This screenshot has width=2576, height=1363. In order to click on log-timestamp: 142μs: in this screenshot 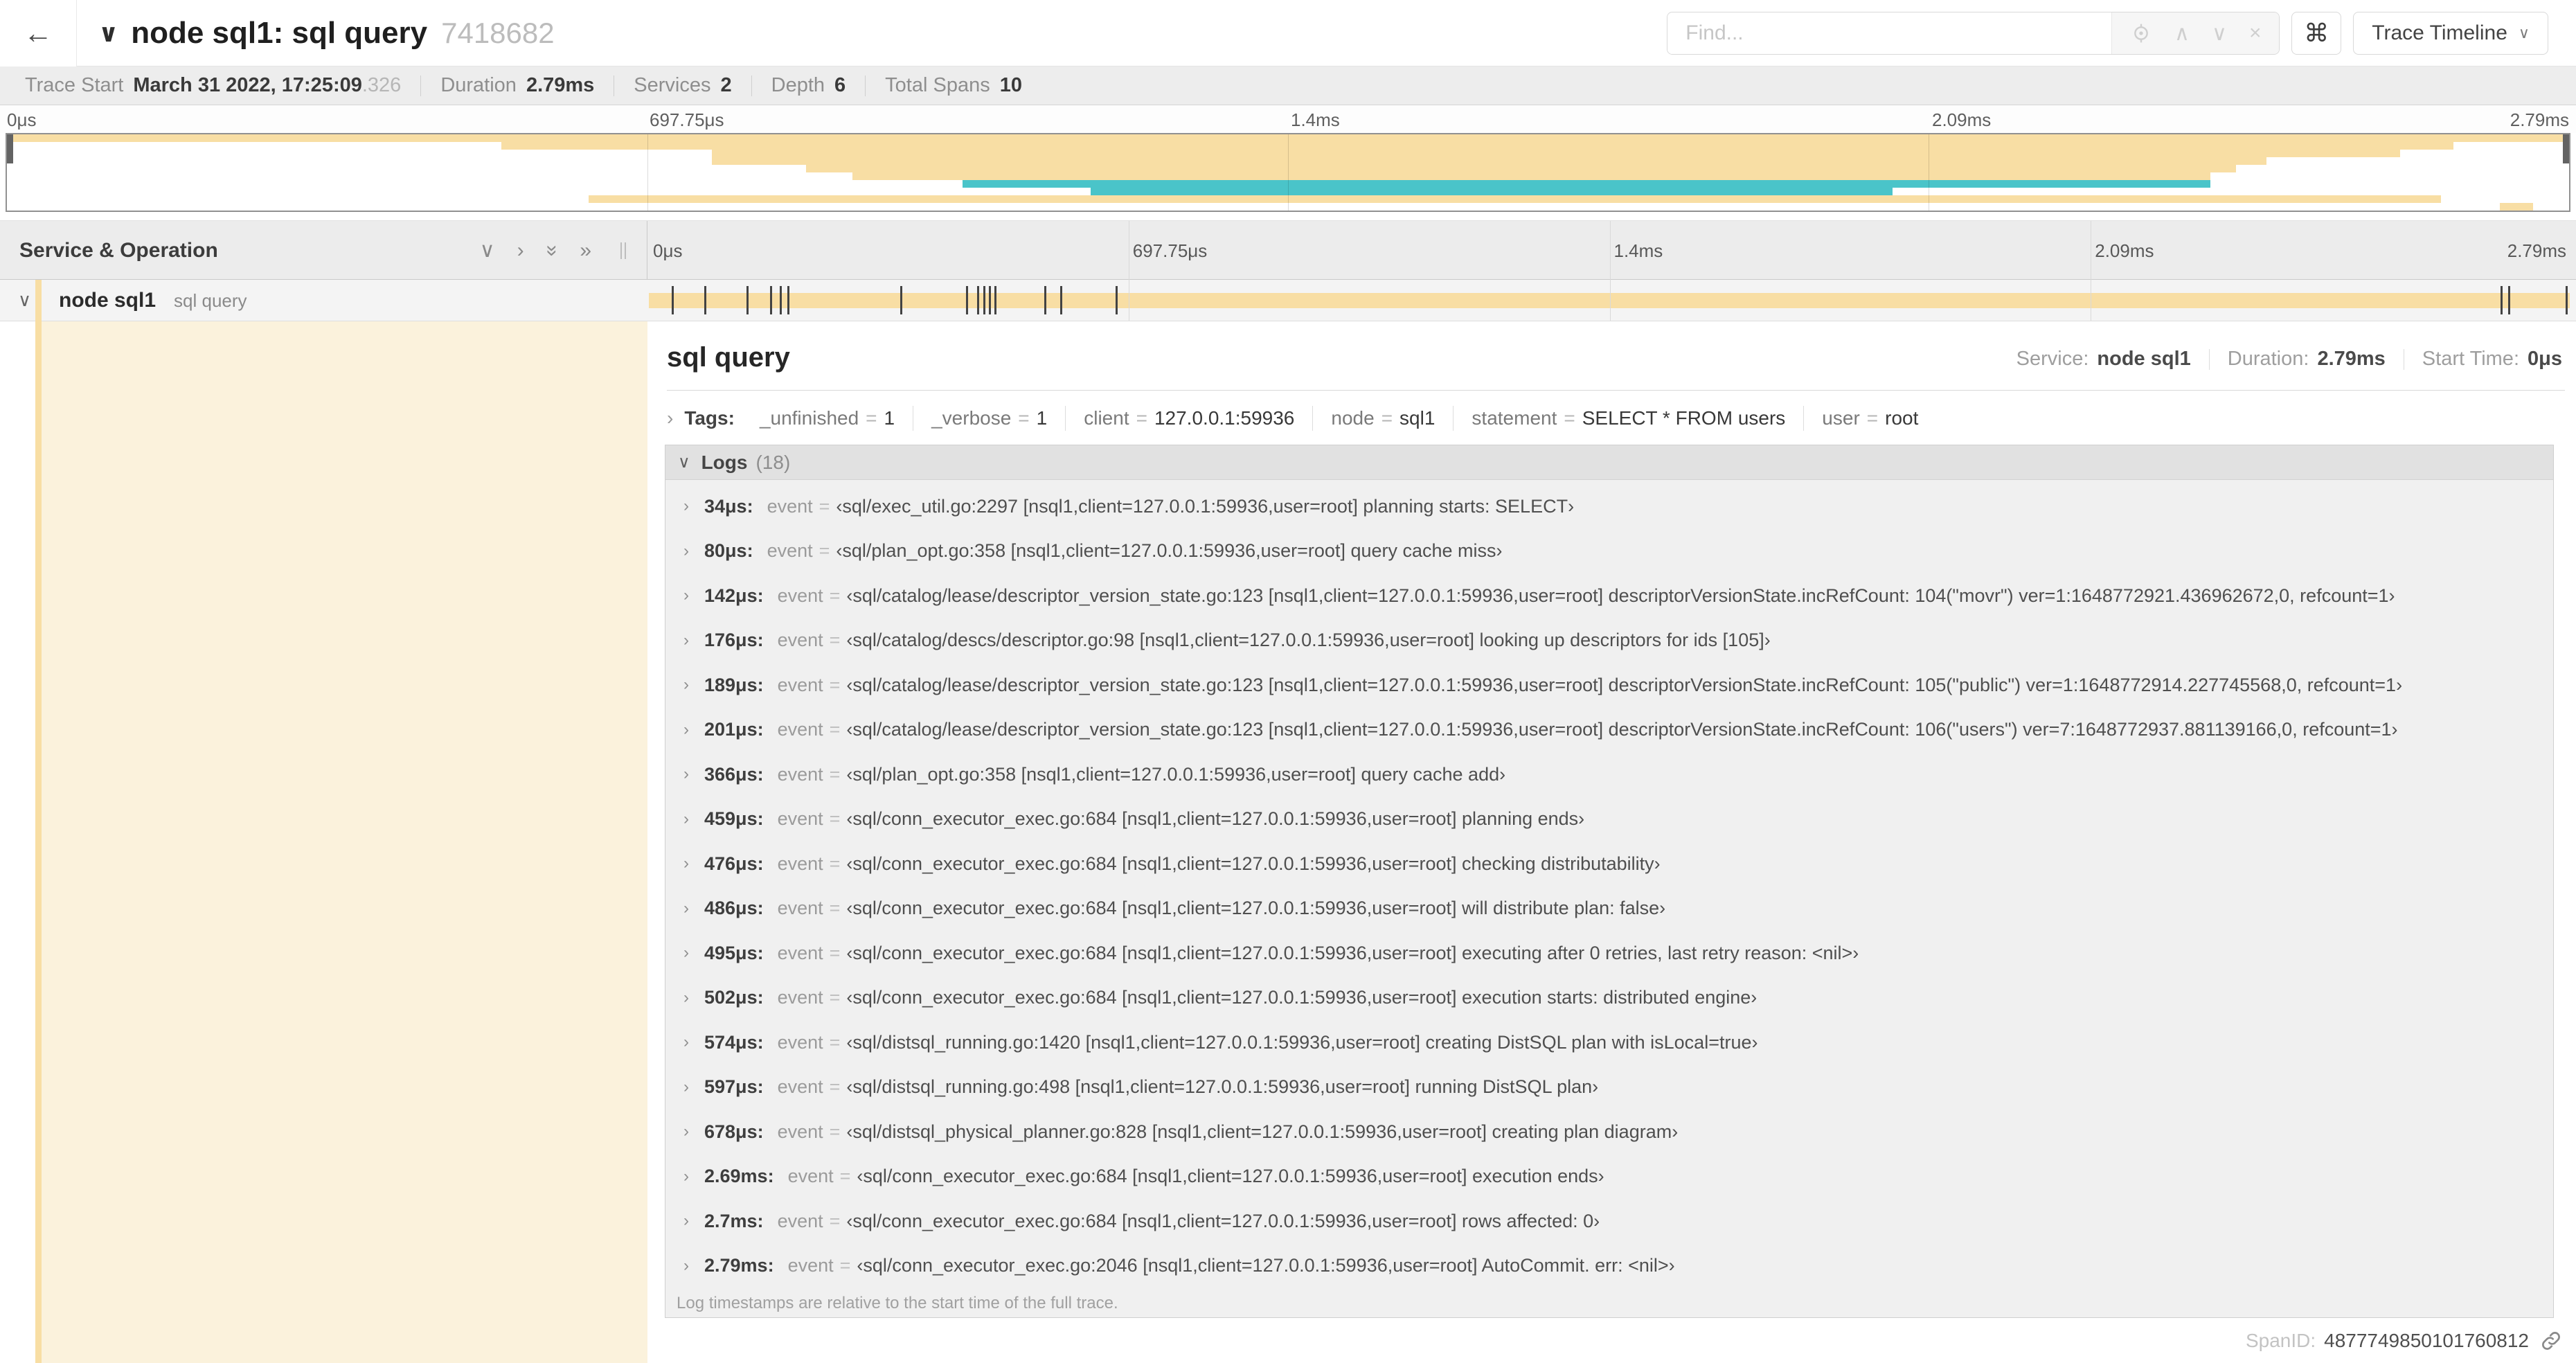, I will do `click(734, 595)`.